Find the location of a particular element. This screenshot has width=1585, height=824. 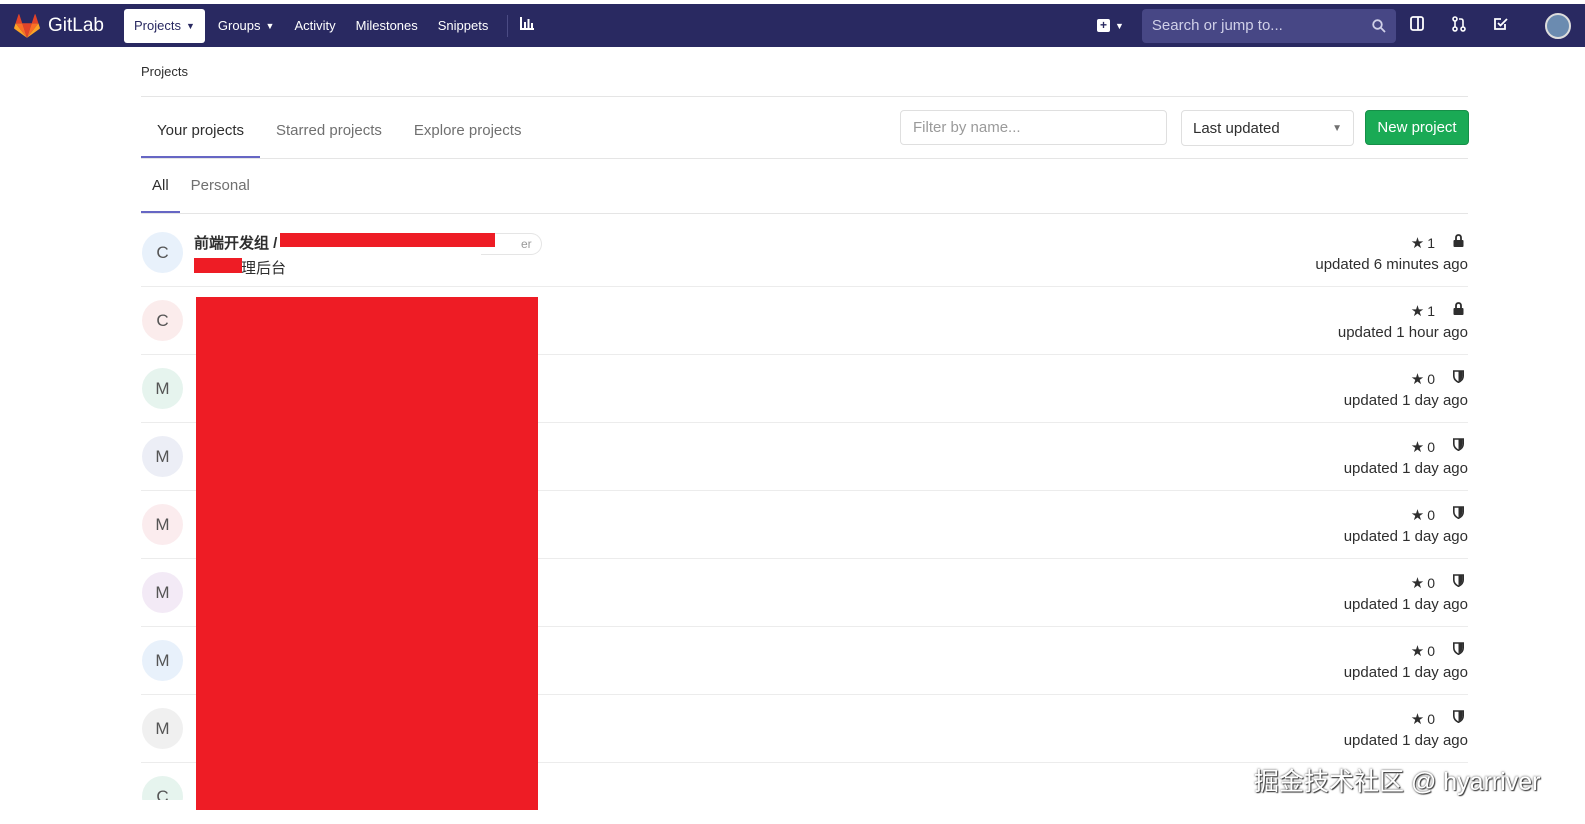

nav-milestones: Milestones is located at coordinates (387, 26).